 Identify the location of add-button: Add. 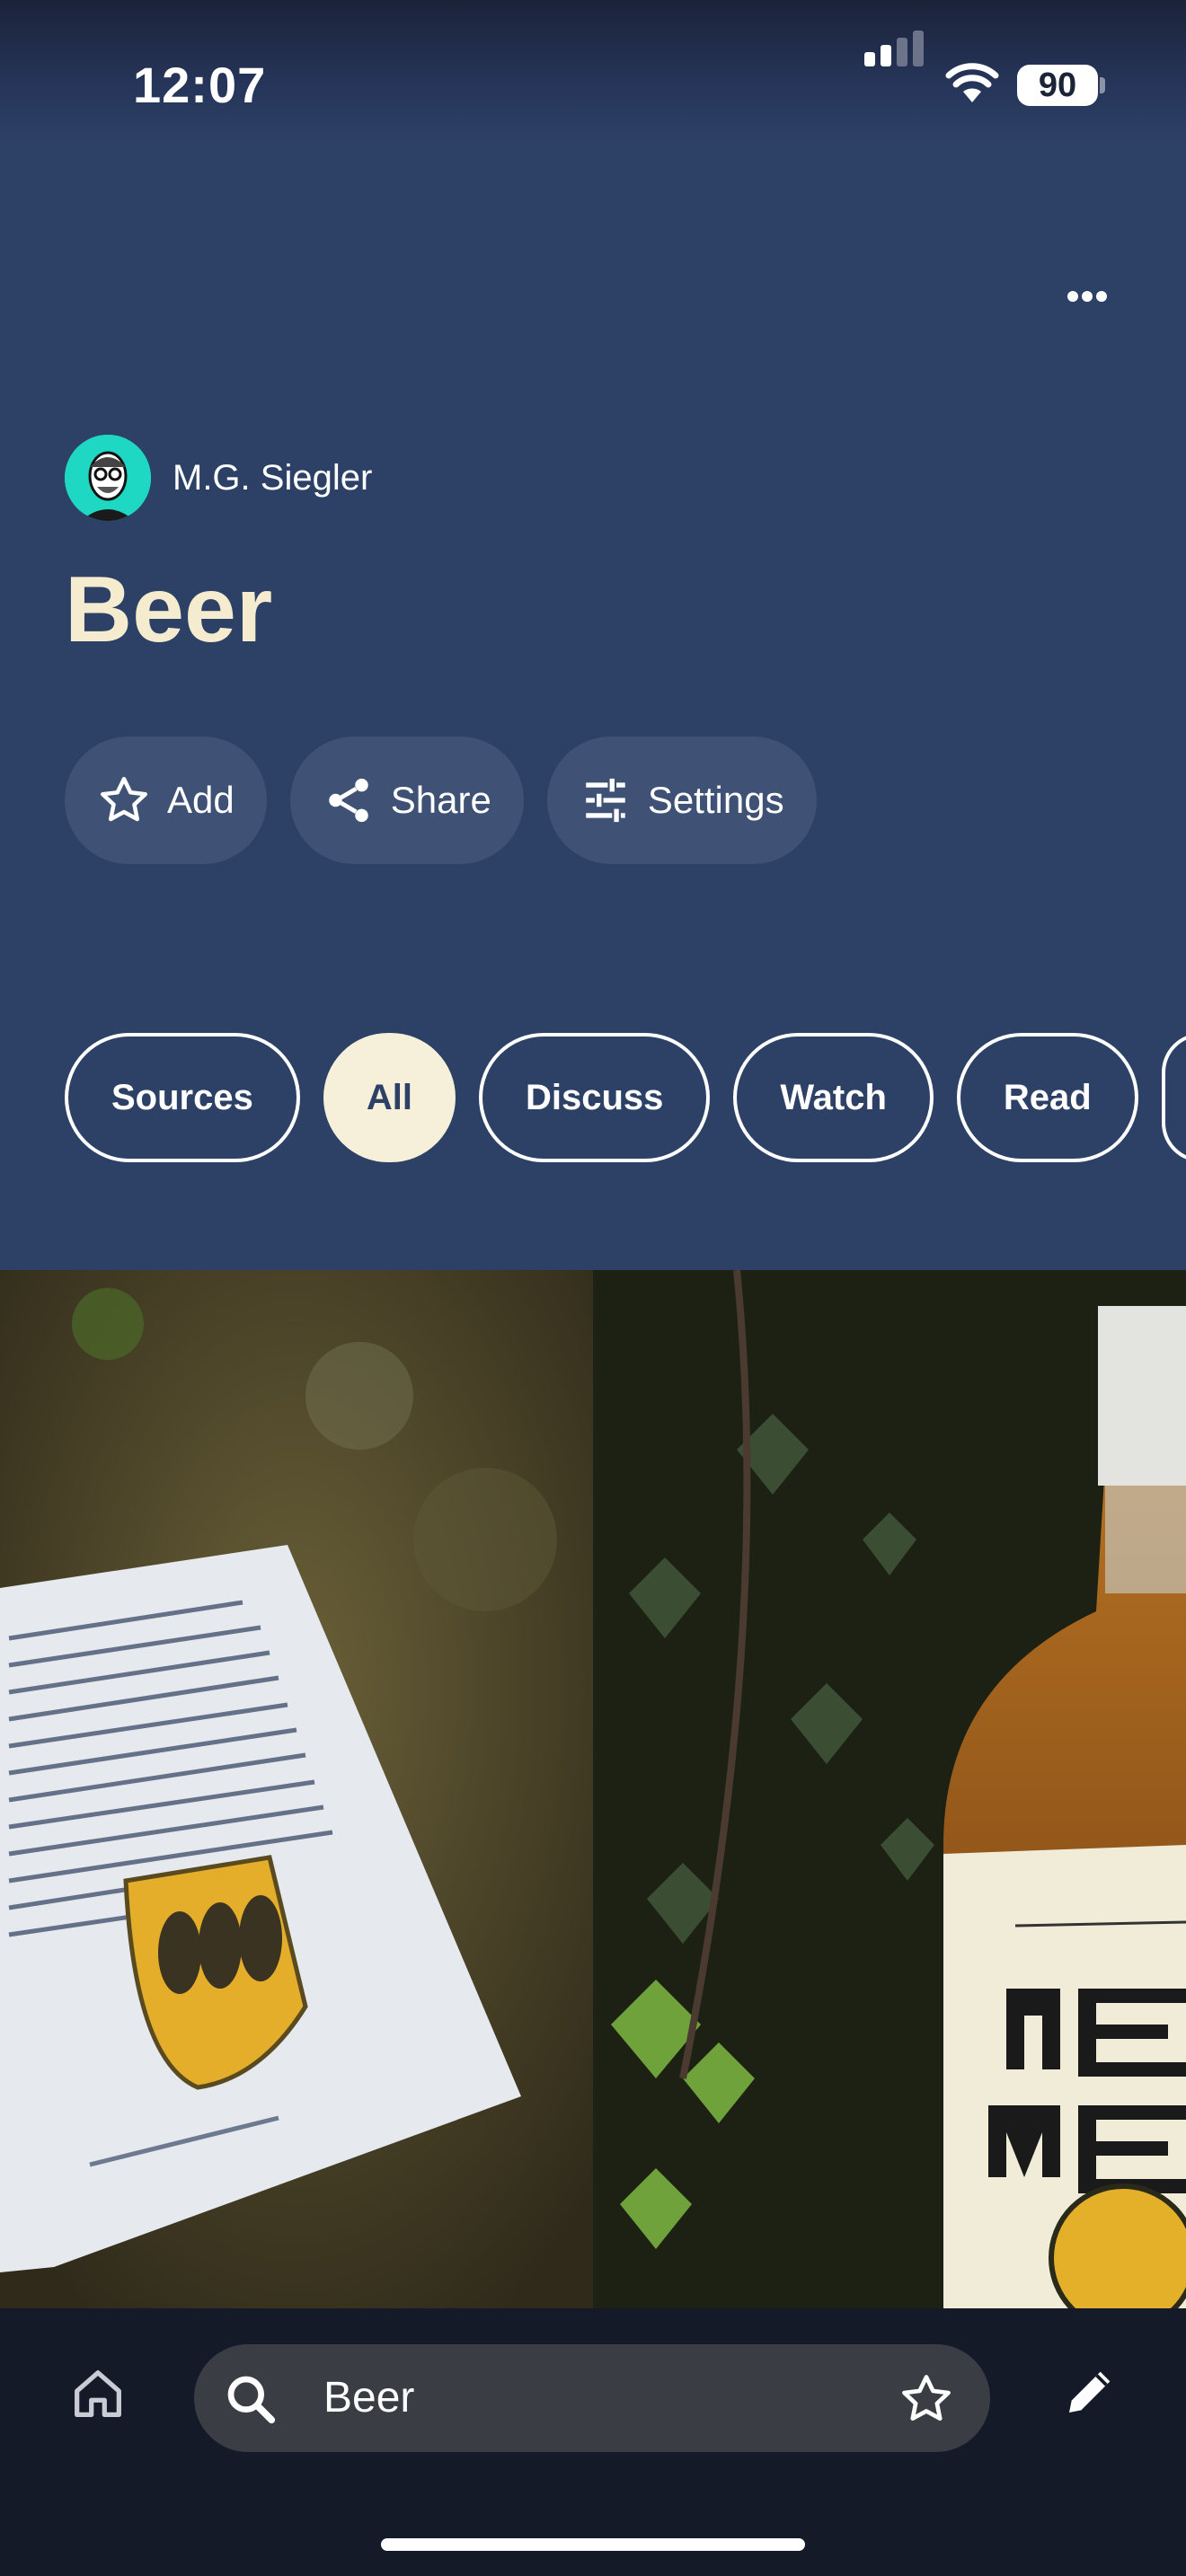
(166, 800).